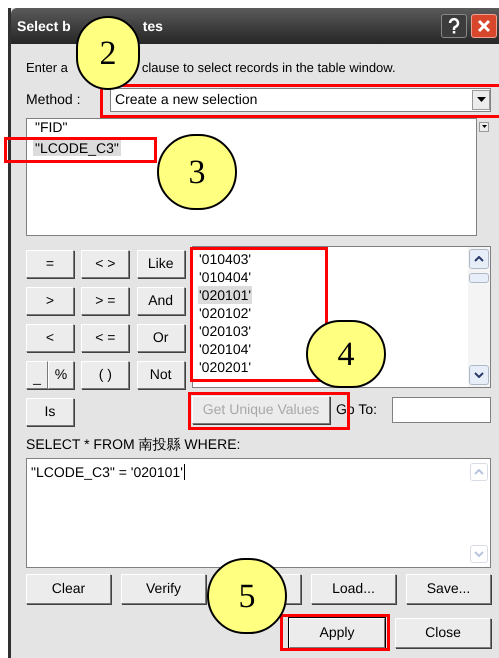  What do you see at coordinates (152, 26) in the screenshot?
I see `window-title: tes` at bounding box center [152, 26].